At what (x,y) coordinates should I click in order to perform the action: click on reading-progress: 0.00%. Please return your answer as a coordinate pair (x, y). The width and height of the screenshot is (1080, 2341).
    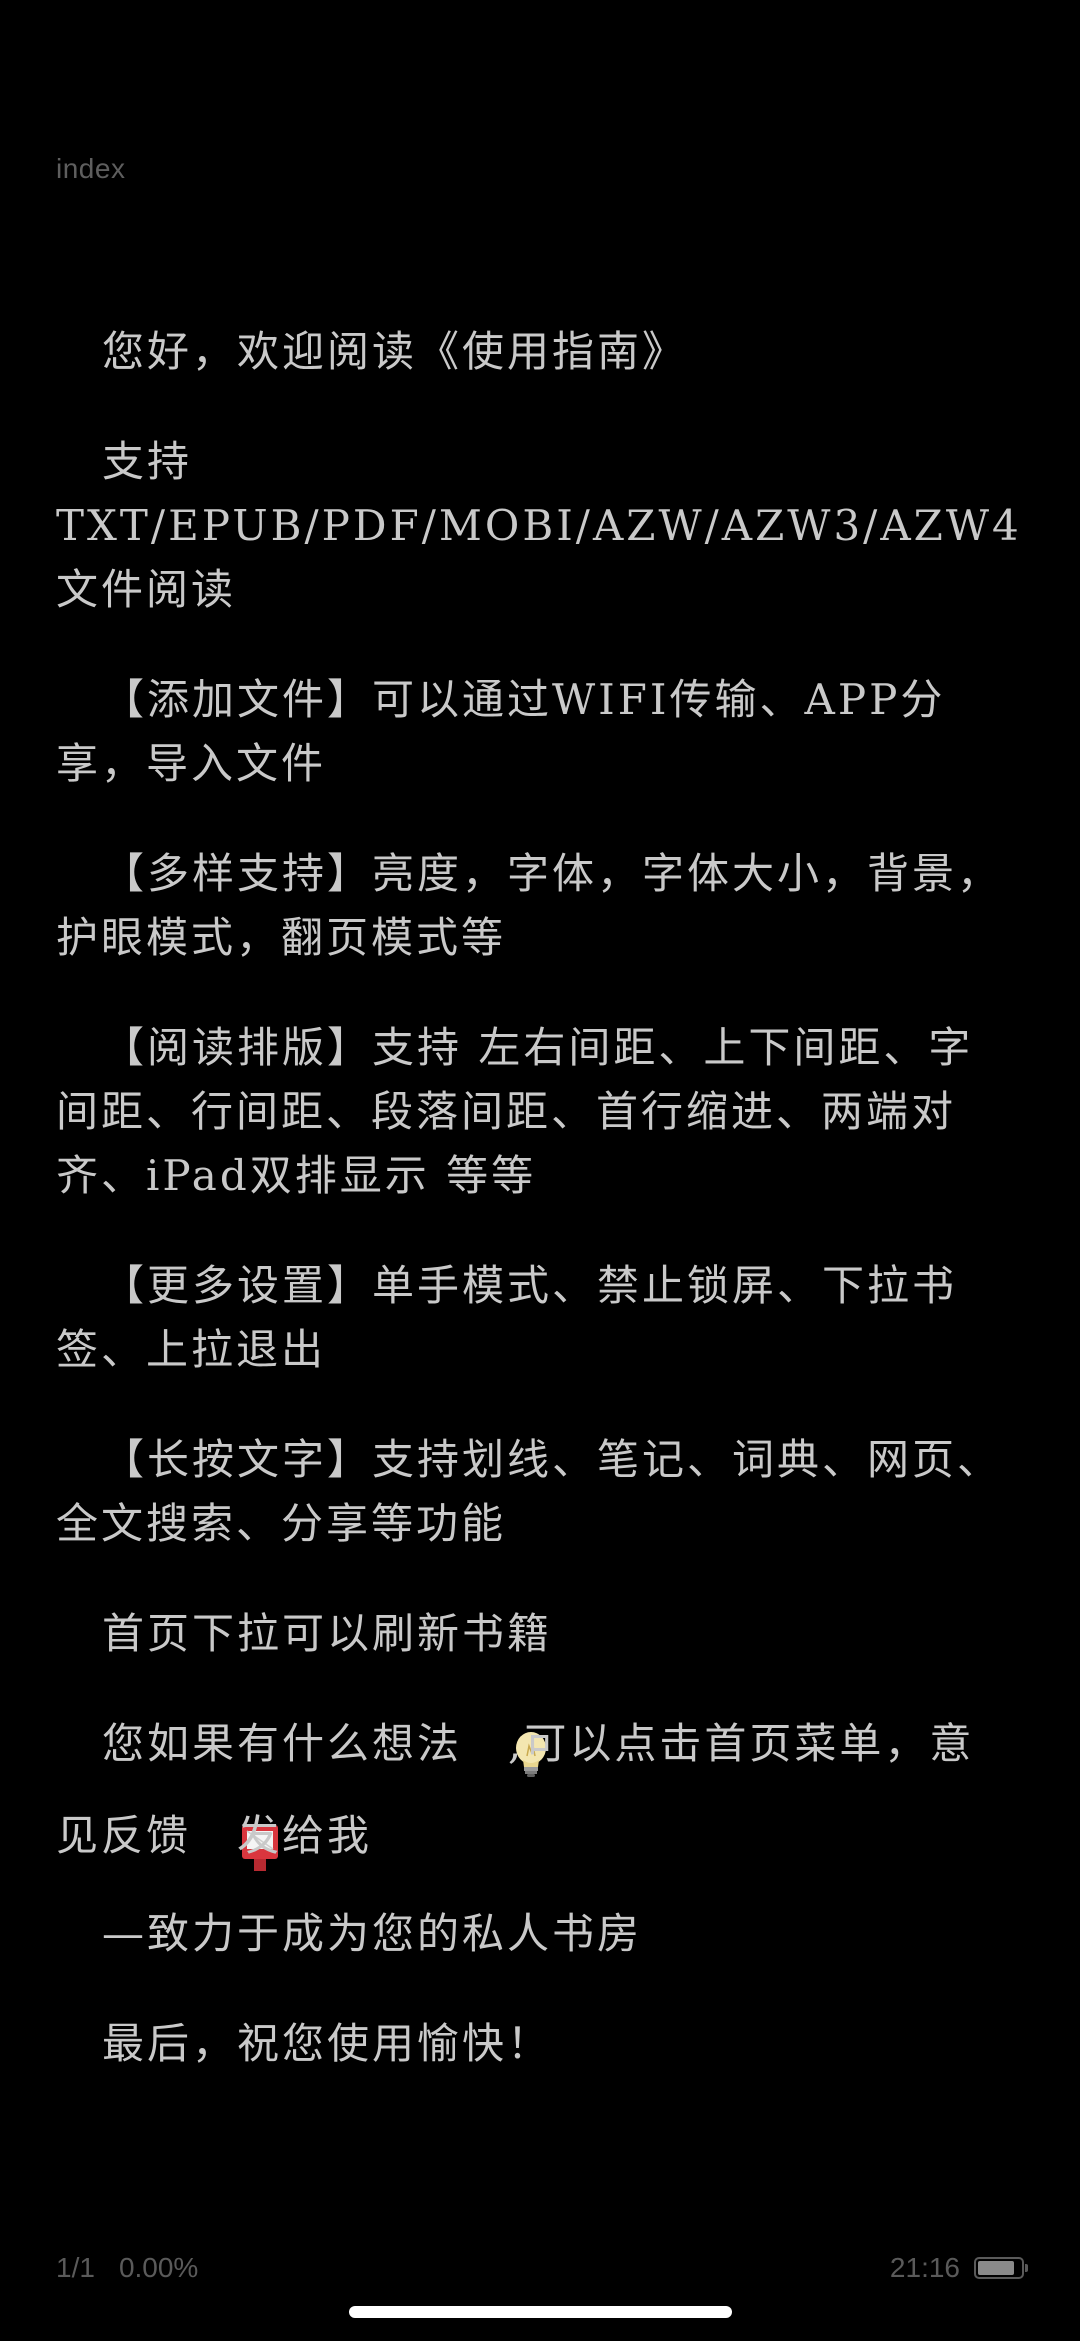
    Looking at the image, I should click on (158, 2267).